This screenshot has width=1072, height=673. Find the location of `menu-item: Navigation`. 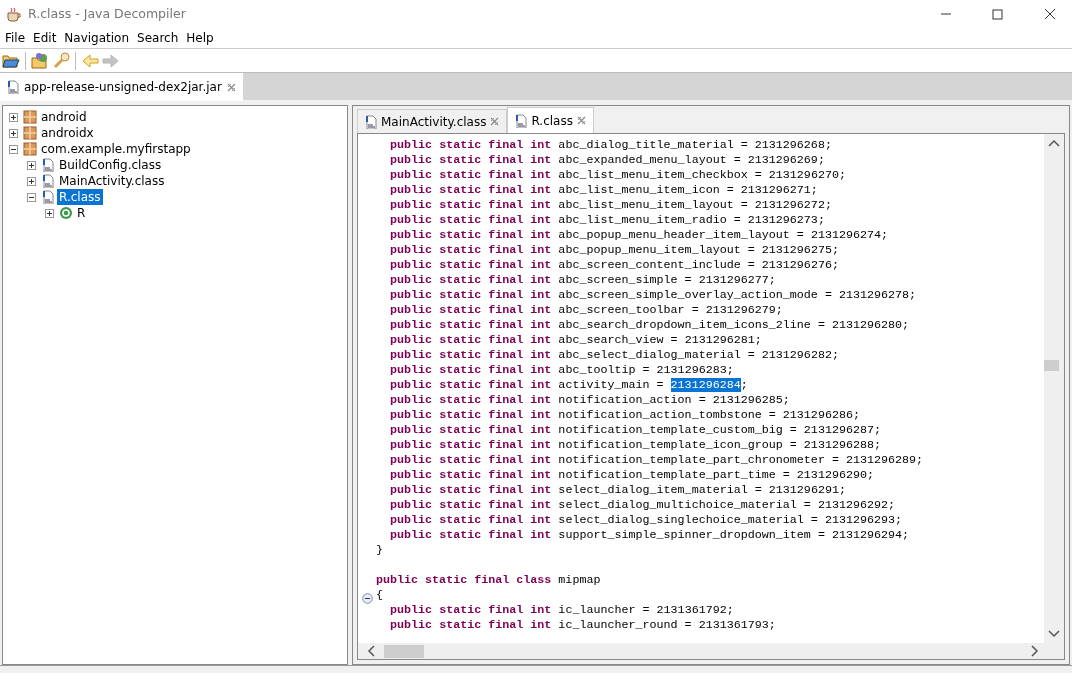

menu-item: Navigation is located at coordinates (98, 38).